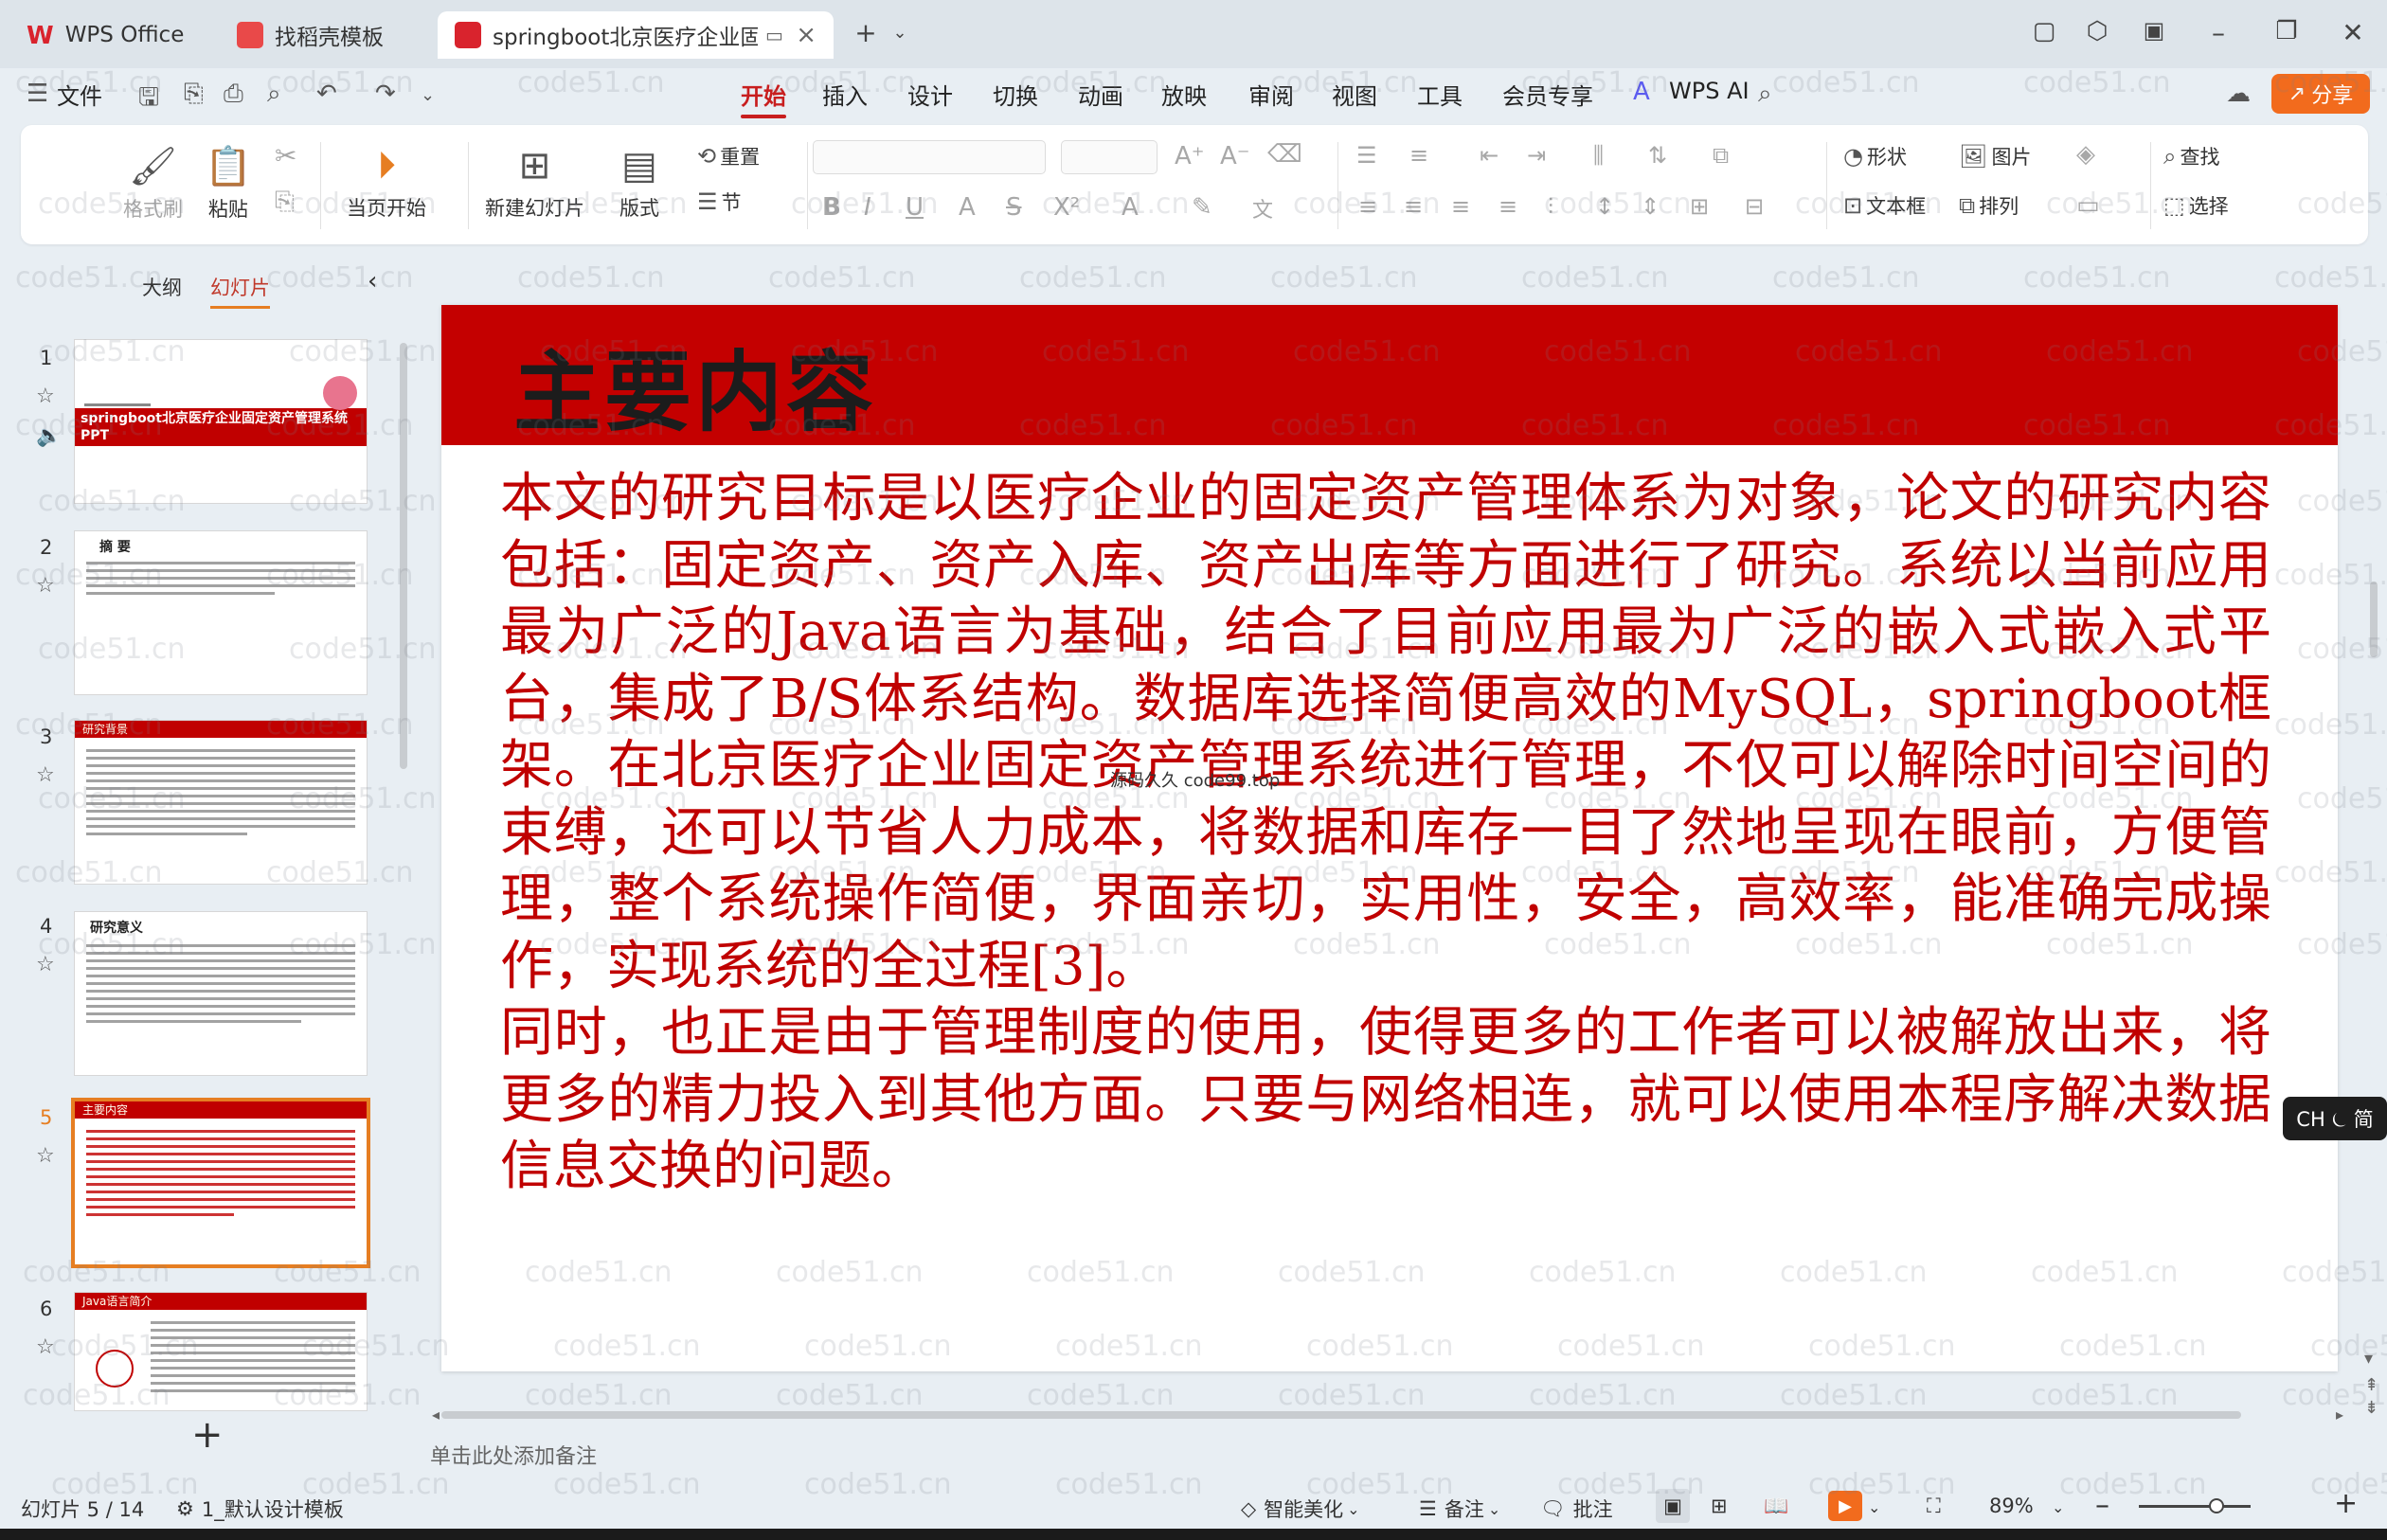  Describe the element at coordinates (1396, 1458) in the screenshot. I see `notes-area: 单击此处添加备注` at that location.